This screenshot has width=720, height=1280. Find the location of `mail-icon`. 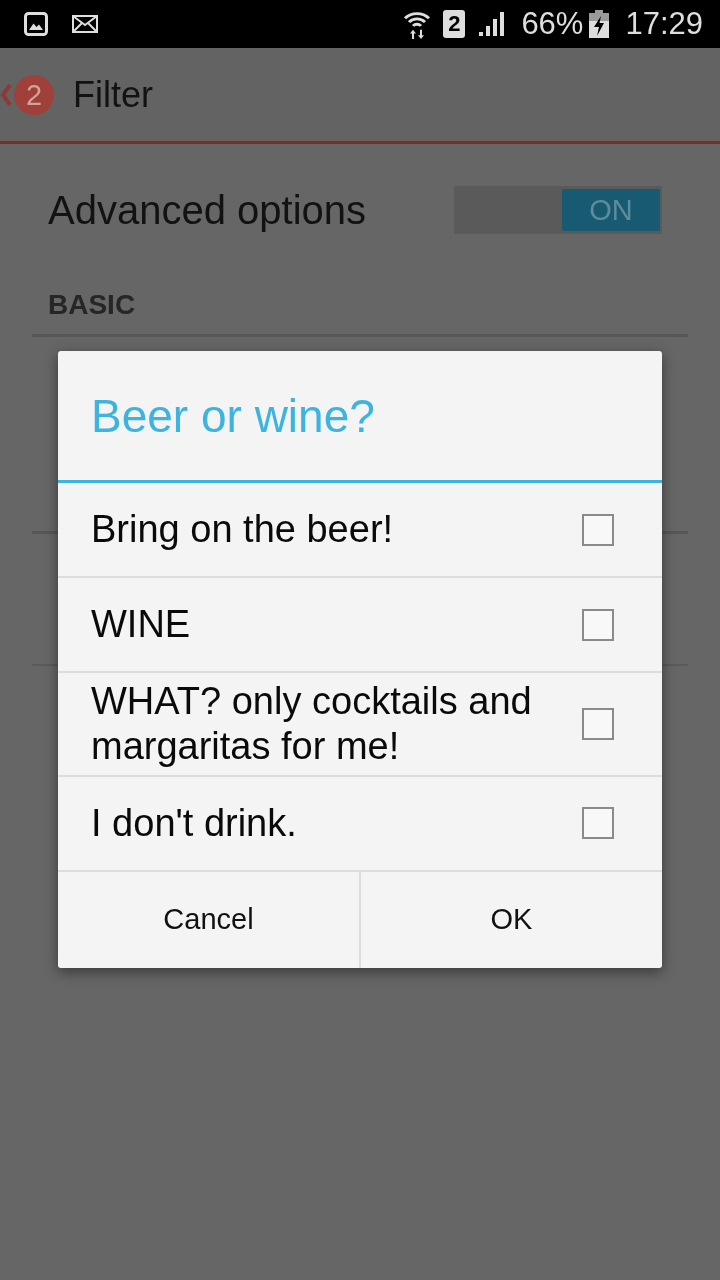

mail-icon is located at coordinates (85, 24).